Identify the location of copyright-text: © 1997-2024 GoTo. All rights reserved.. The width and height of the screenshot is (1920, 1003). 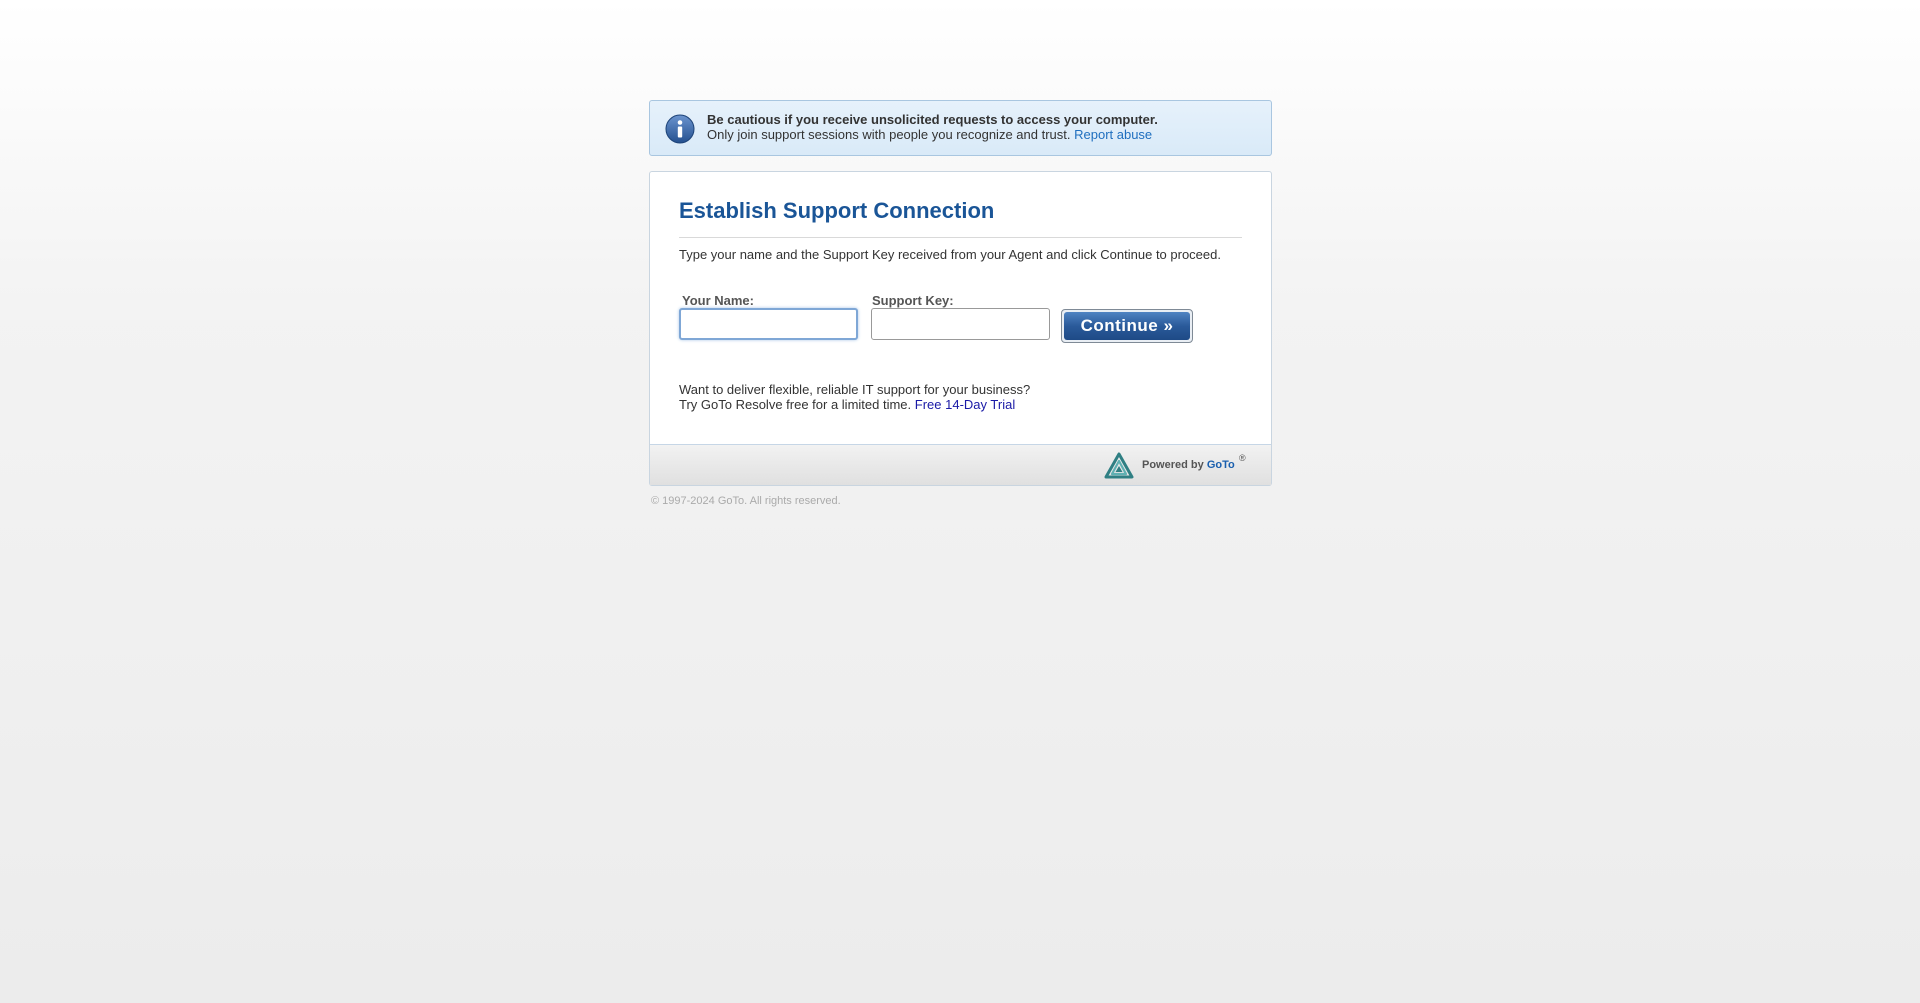
(746, 501).